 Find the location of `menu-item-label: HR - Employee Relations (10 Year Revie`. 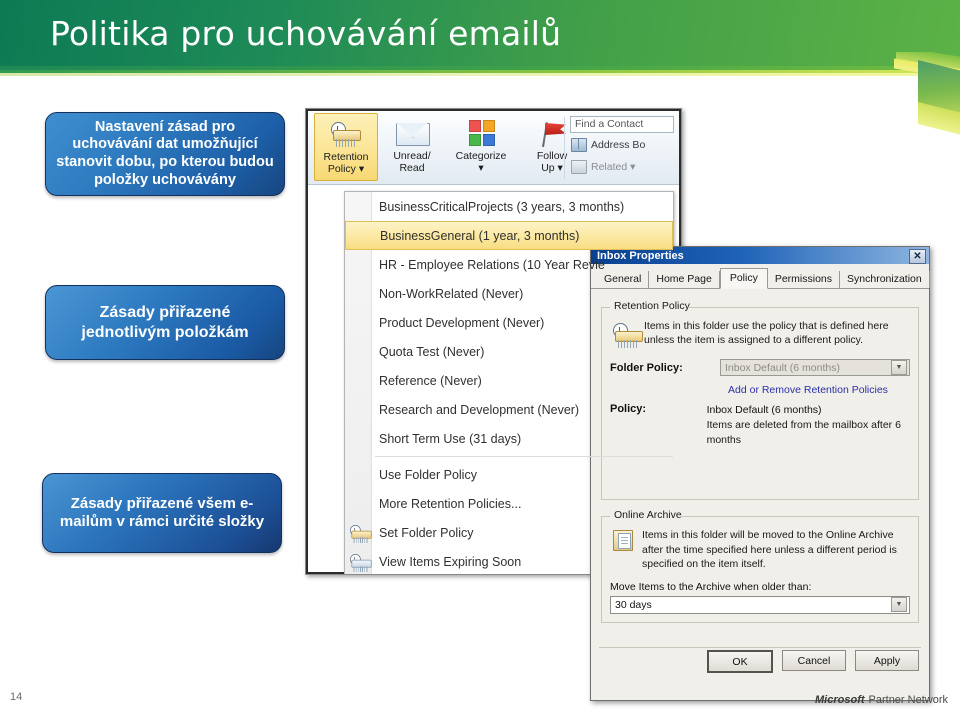

menu-item-label: HR - Employee Relations (10 Year Revie is located at coordinates (492, 264).